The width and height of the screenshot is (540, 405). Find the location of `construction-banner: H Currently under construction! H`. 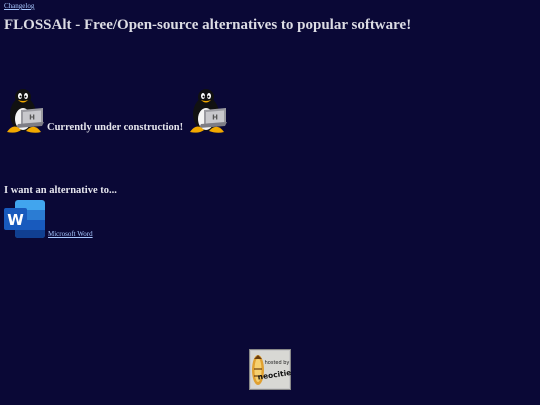

construction-banner: H Currently under construction! H is located at coordinates (116, 110).